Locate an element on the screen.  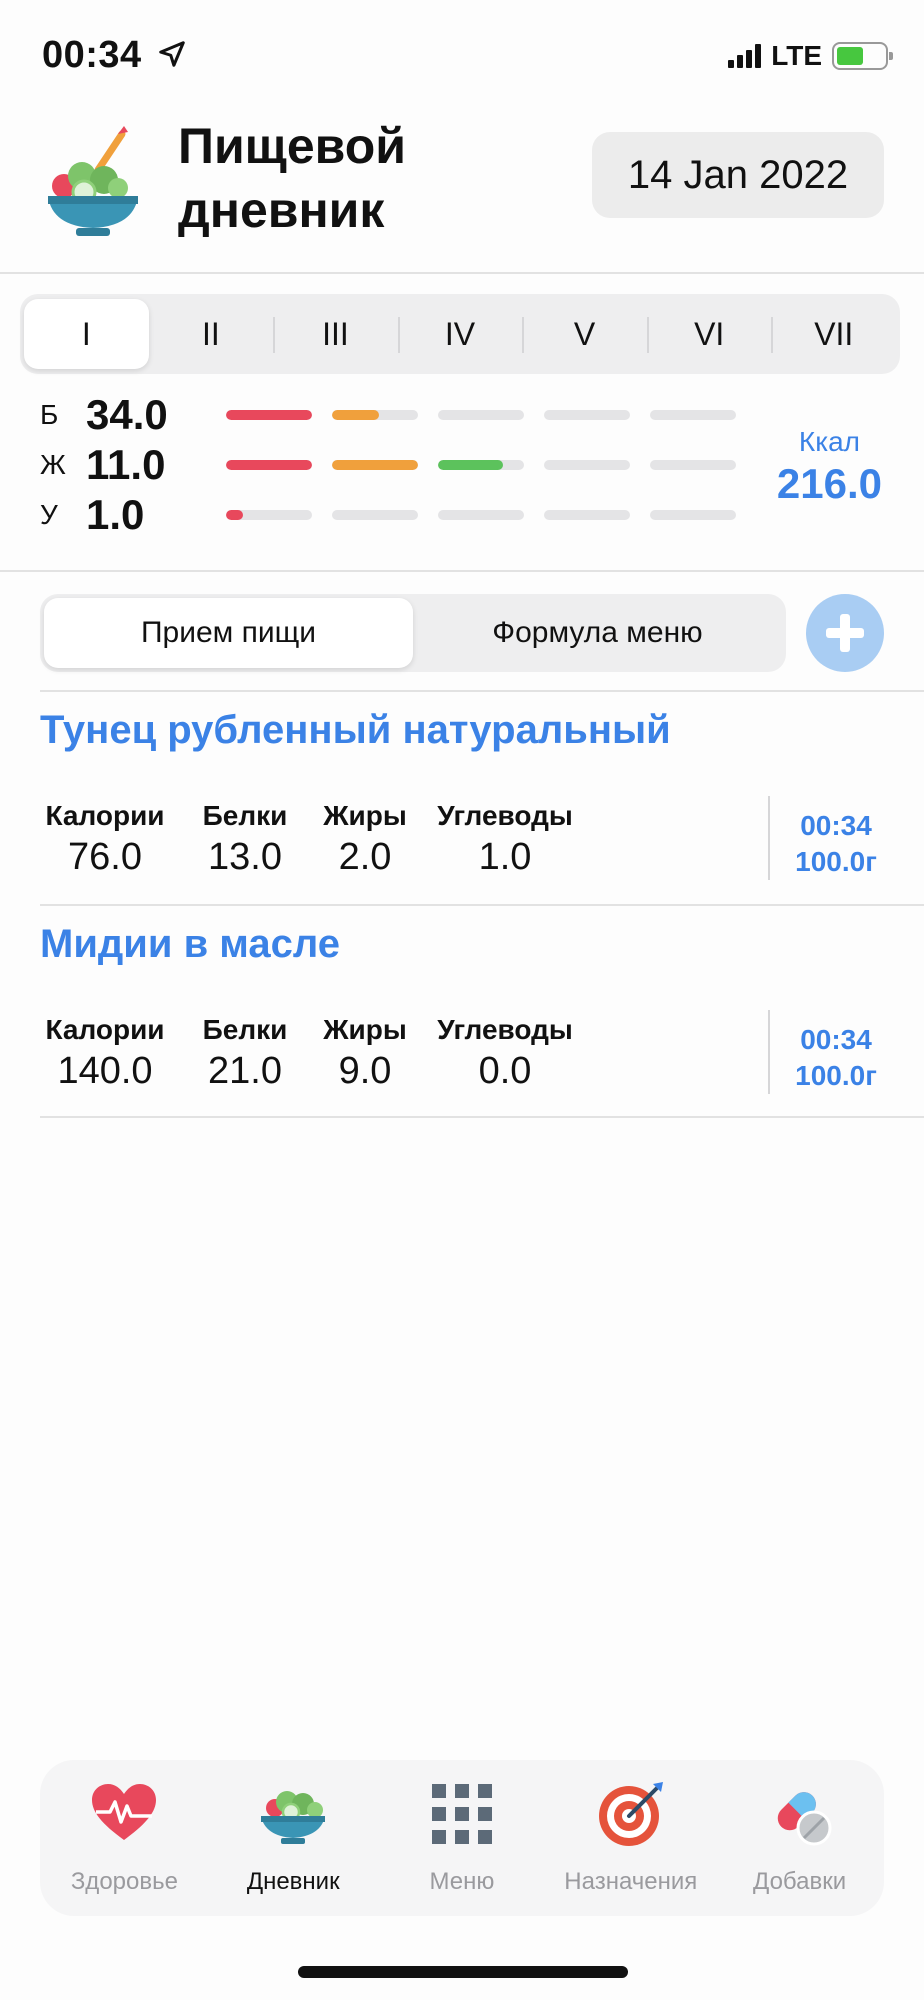
network-type: LTE is located at coordinates (796, 55).